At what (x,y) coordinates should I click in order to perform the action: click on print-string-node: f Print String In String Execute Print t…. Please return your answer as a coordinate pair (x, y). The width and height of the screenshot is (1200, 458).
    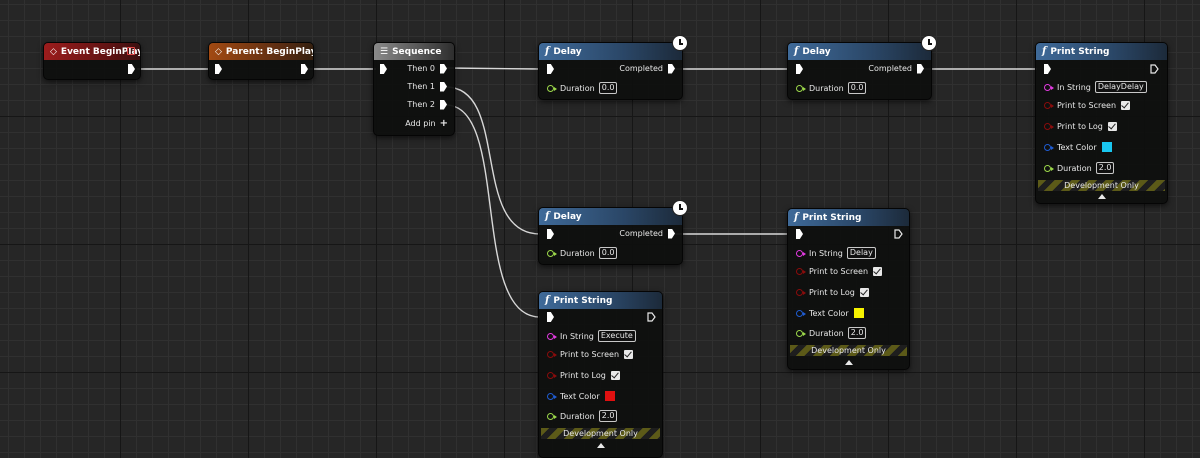
    Looking at the image, I should click on (600, 374).